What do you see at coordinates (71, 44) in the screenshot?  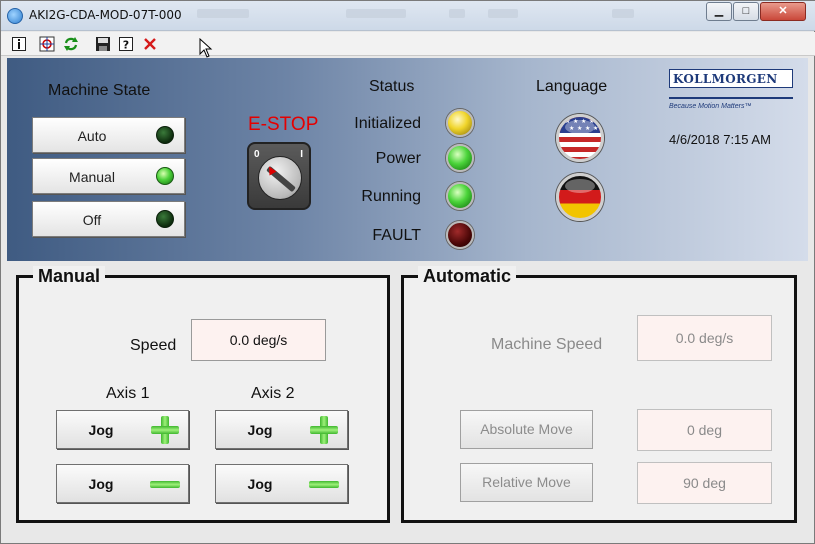 I see `refresh-icon` at bounding box center [71, 44].